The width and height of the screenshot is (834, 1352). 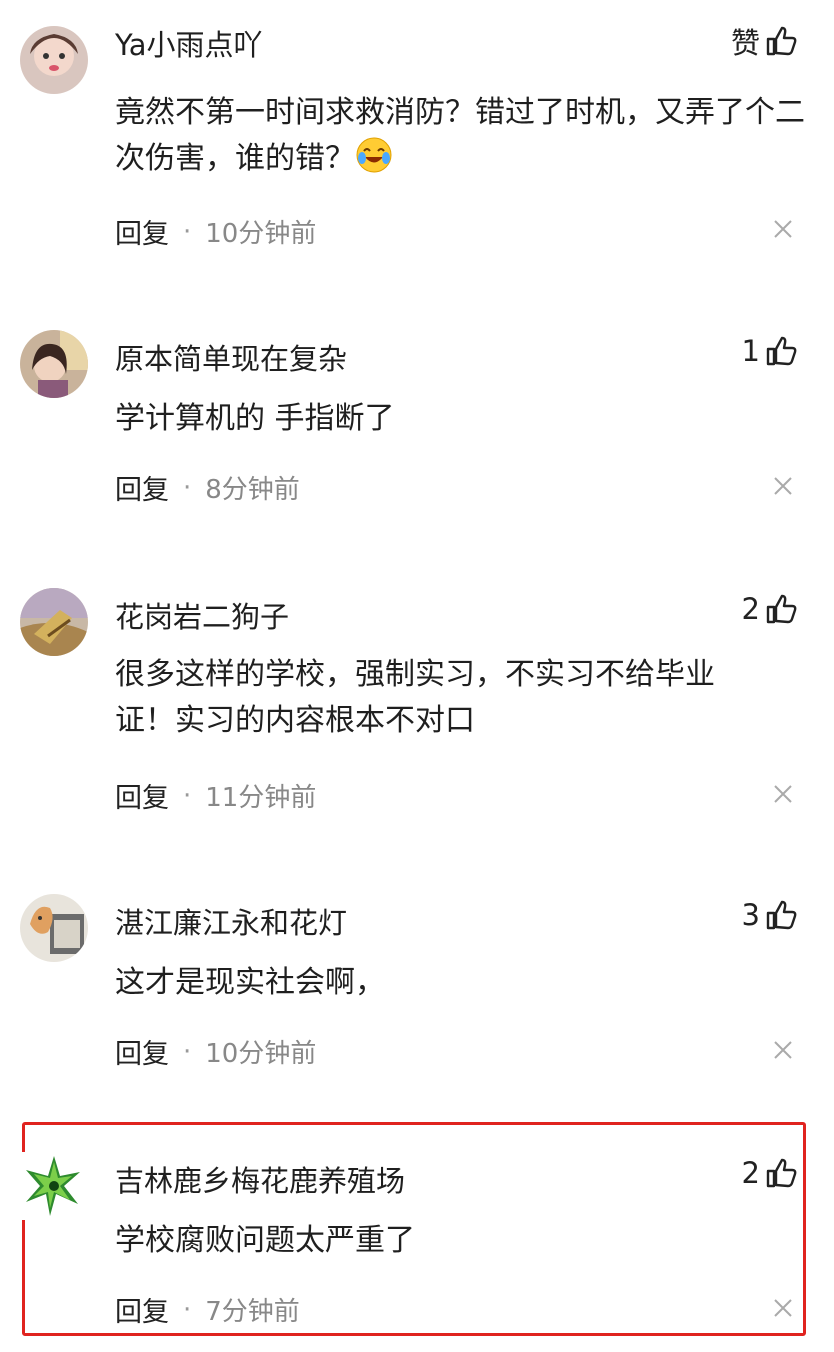 What do you see at coordinates (415, 697) in the screenshot?
I see `comment-text: 很多这样的学校，强制实习，不实习不给毕业证！实习的内容根本不对口` at bounding box center [415, 697].